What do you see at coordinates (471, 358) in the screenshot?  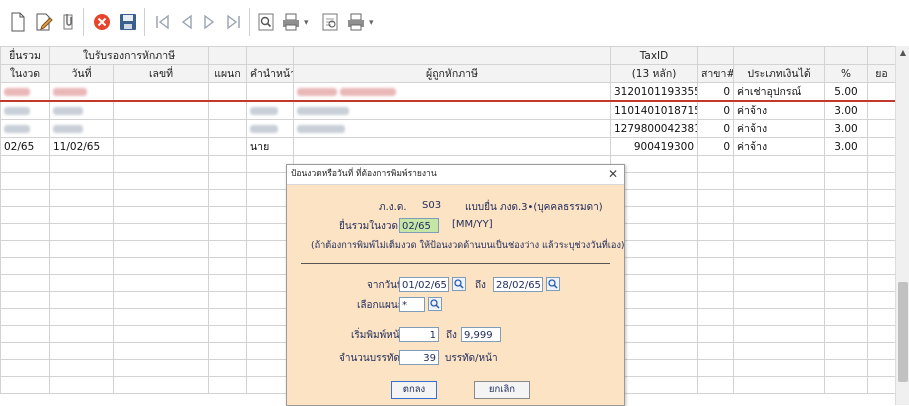 I see `lines-per-page-unit: บรรทัด/หน้า` at bounding box center [471, 358].